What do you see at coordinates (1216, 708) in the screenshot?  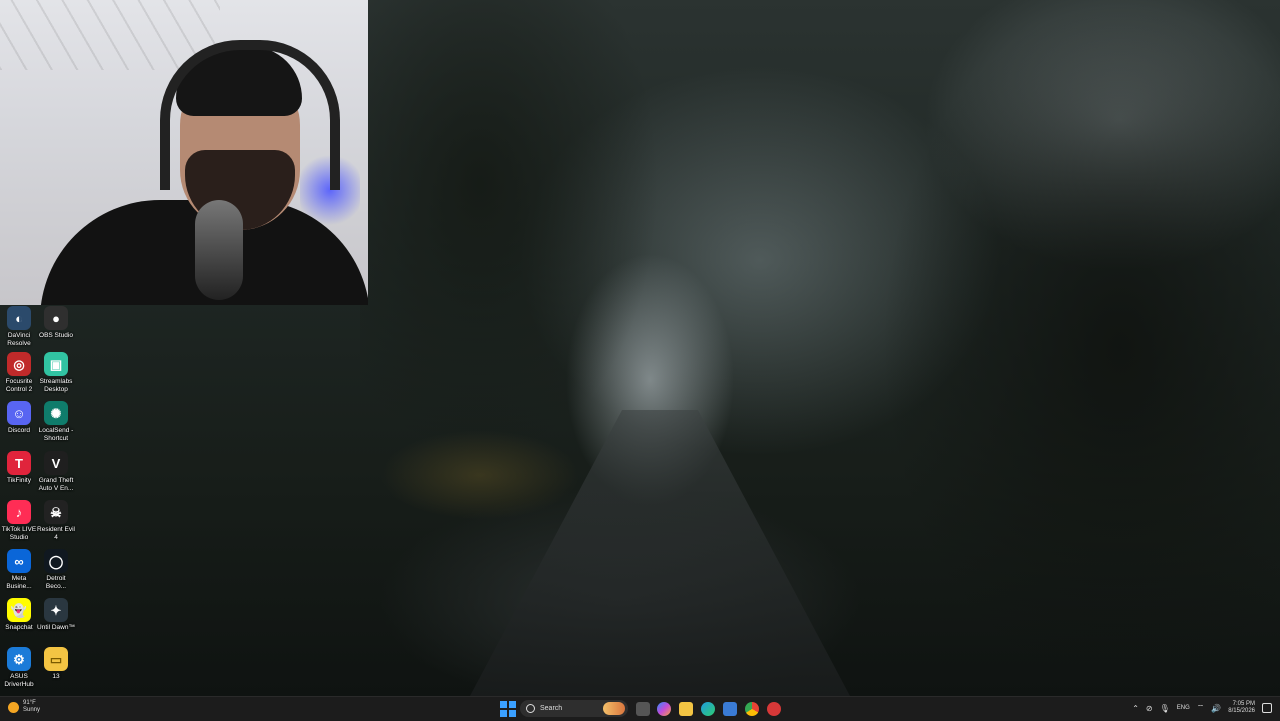 I see `volume-icon: 🔊` at bounding box center [1216, 708].